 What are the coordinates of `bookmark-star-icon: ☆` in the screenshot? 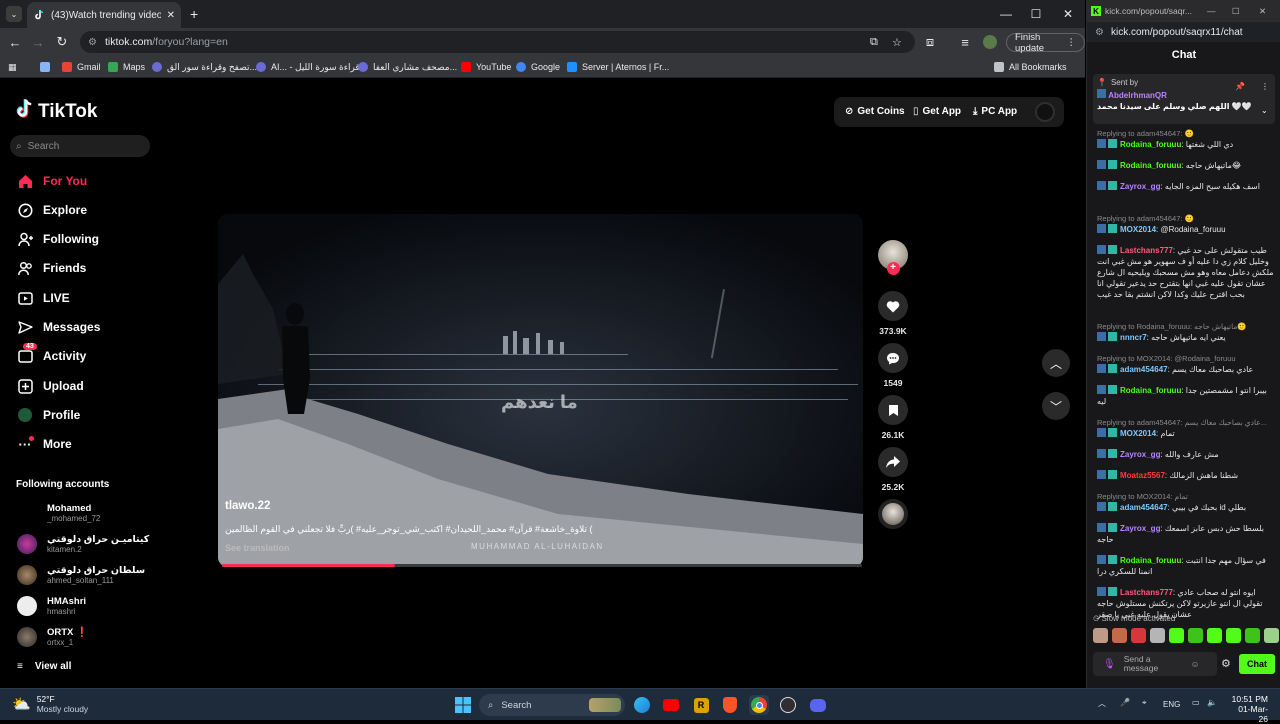 It's located at (897, 42).